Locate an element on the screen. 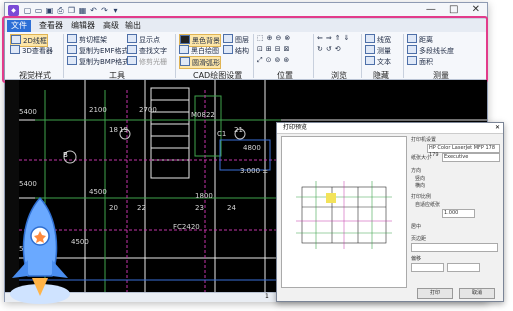  paper-size-select: Executive is located at coordinates (471, 157).